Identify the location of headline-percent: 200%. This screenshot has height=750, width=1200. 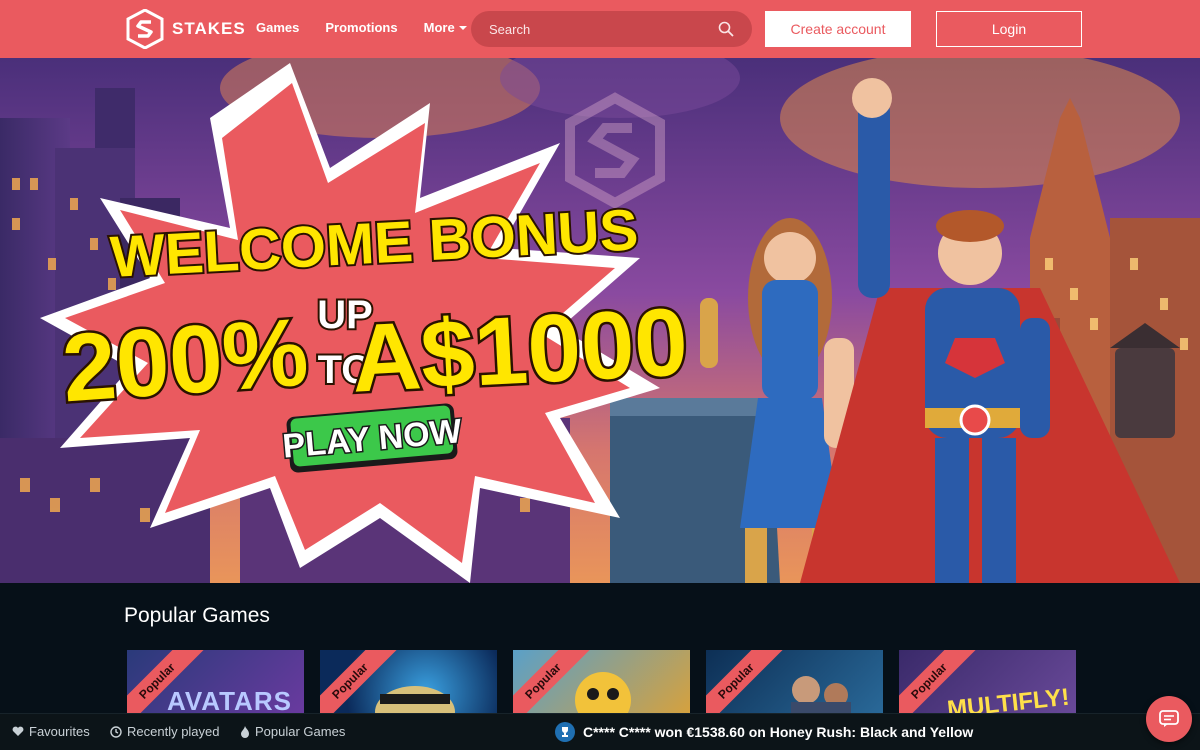
(185, 361).